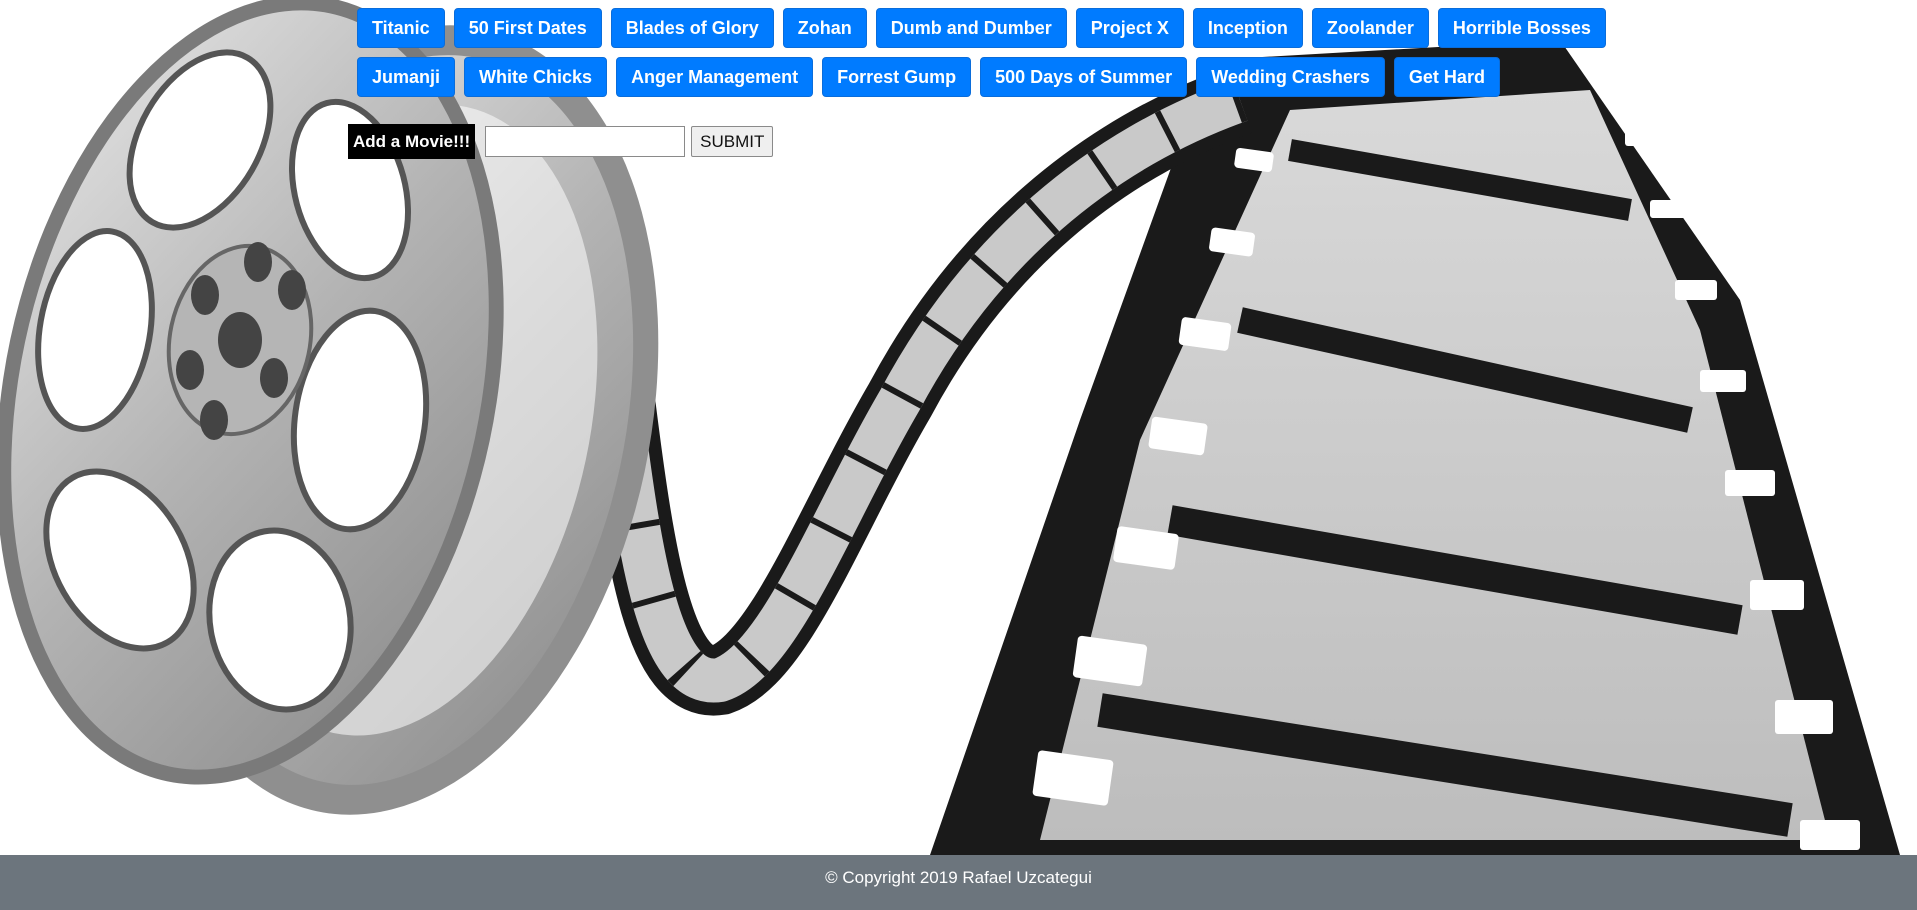 The image size is (1917, 910). Describe the element at coordinates (1370, 28) in the screenshot. I see `movie-button-zoolander: Zoolander` at that location.